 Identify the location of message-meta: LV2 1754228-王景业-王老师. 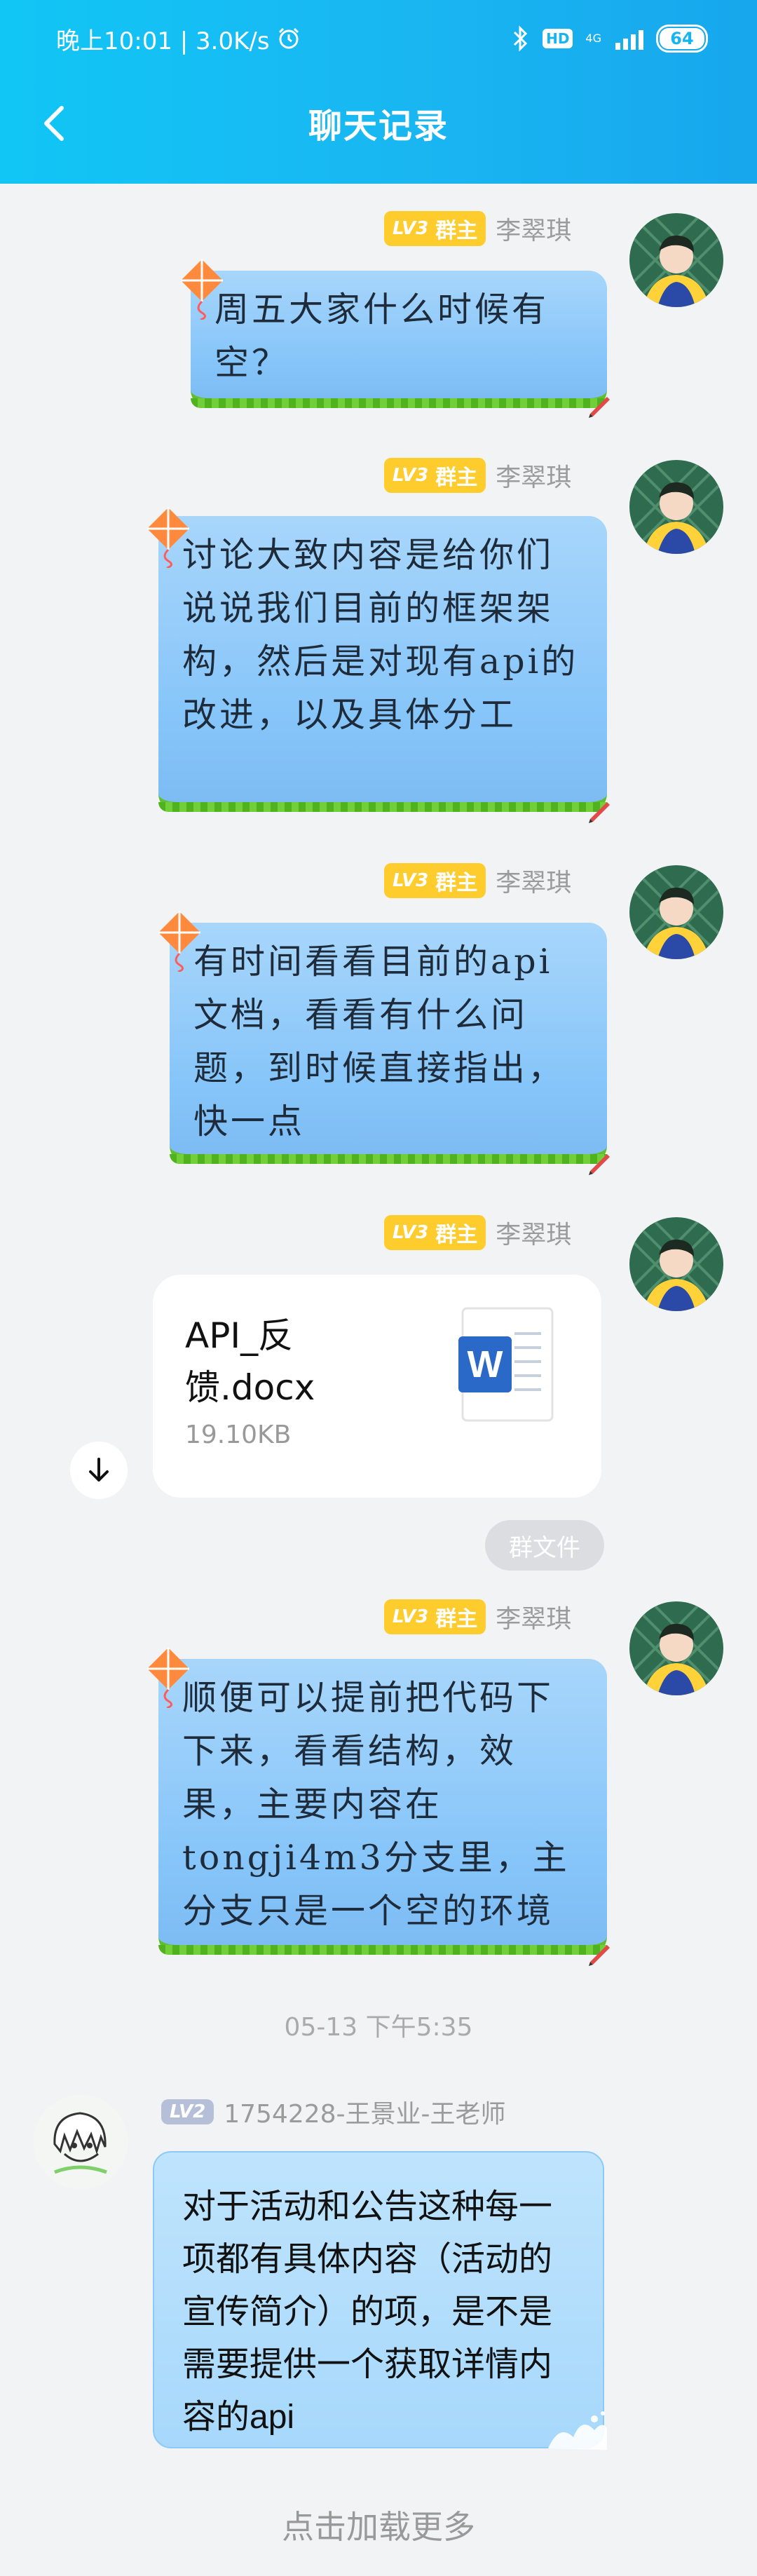
(333, 2112).